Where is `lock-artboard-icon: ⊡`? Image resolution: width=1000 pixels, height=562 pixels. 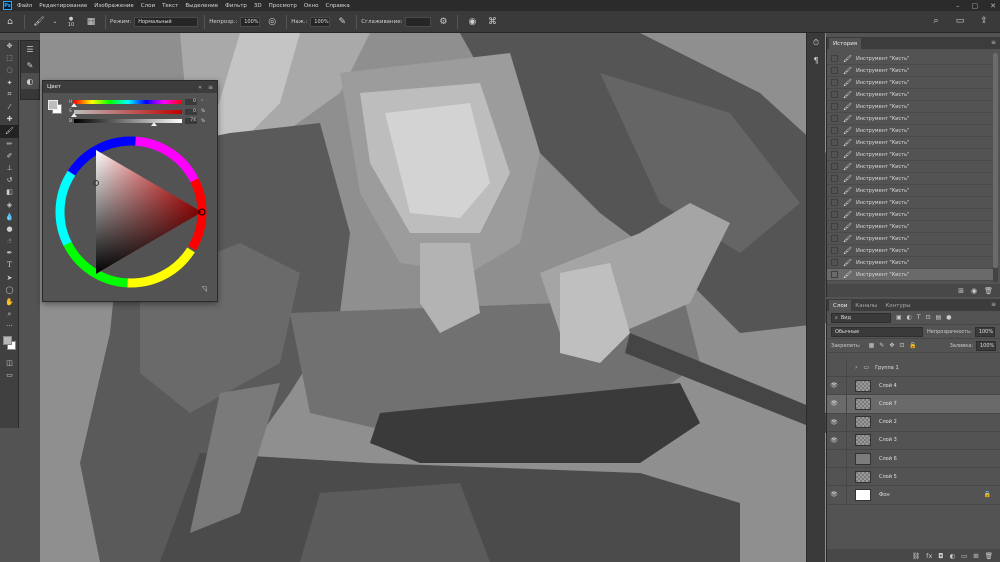
lock-artboard-icon: ⊡ is located at coordinates (901, 345).